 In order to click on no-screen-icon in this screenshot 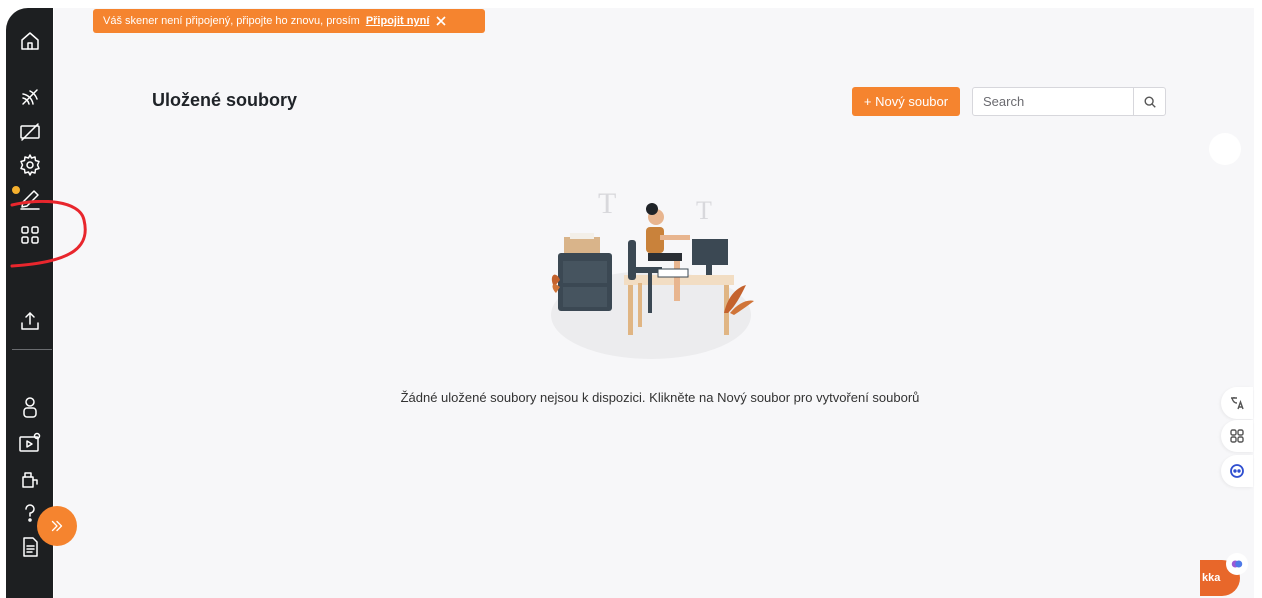, I will do `click(30, 131)`.